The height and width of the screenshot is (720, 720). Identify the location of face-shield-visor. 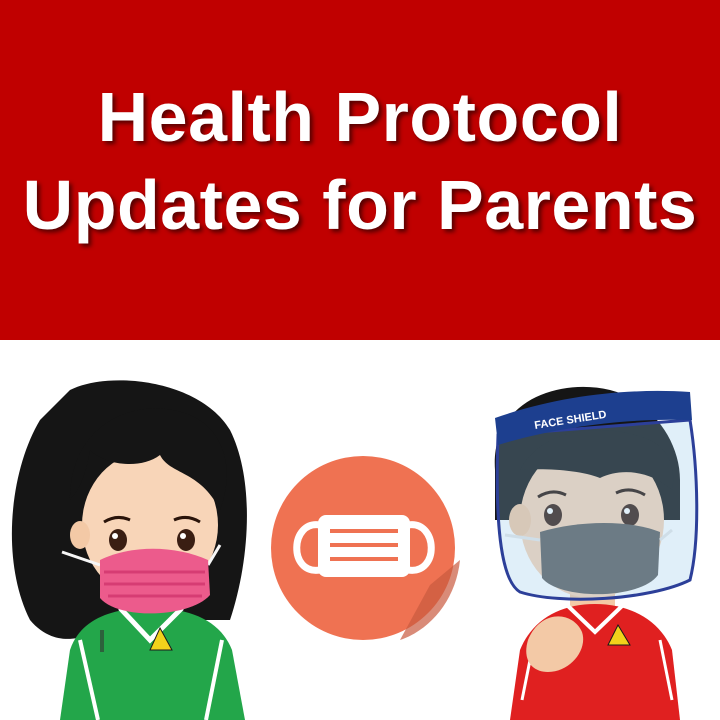
(597, 509).